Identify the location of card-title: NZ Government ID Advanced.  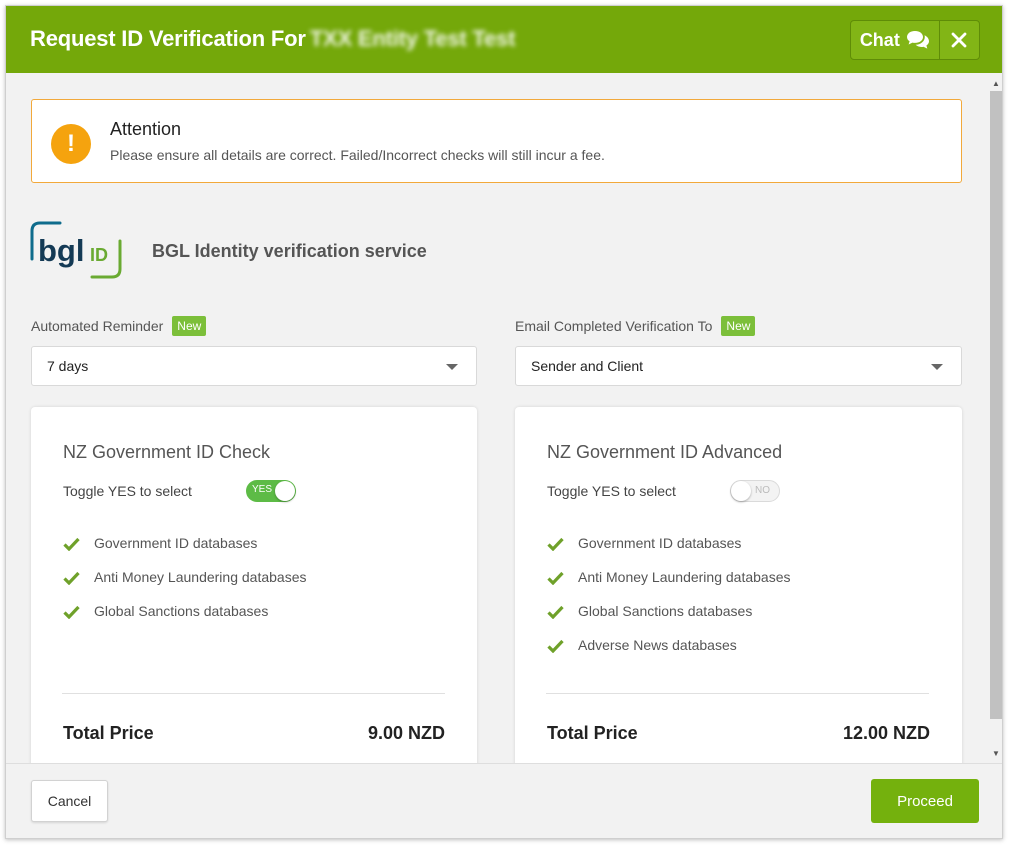
(665, 452).